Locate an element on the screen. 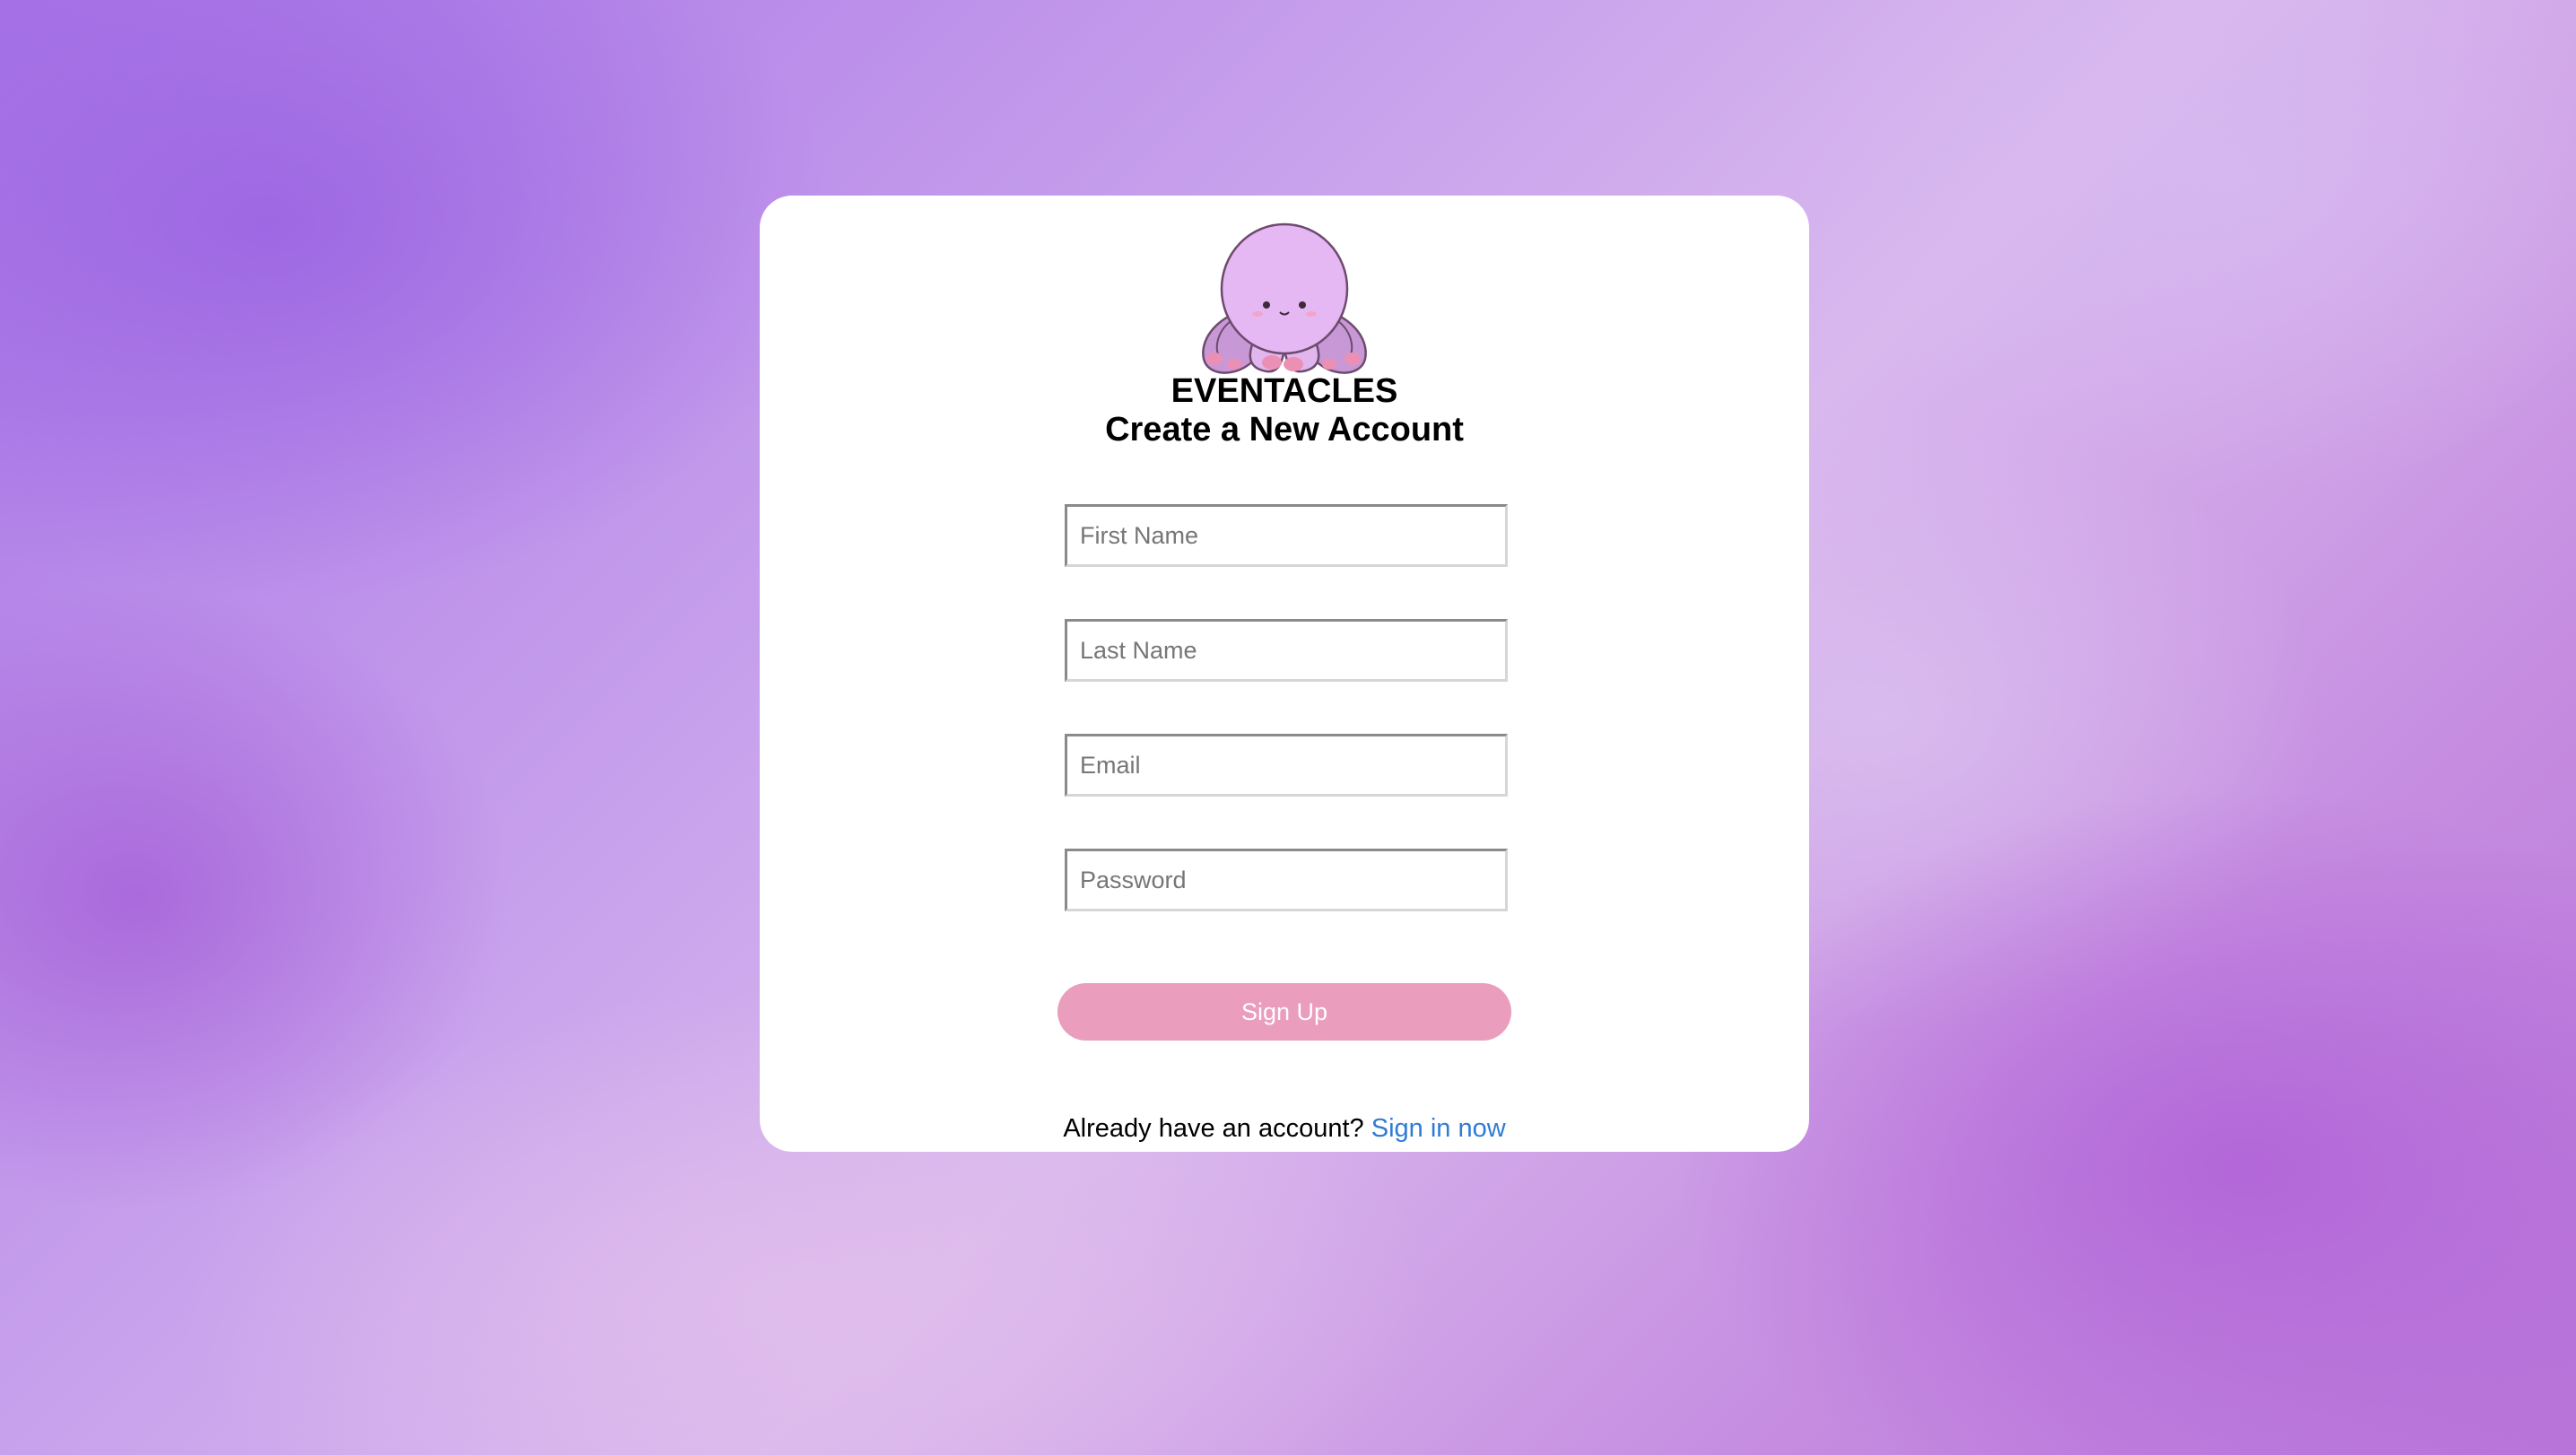 The image size is (2576, 1455). page-title: Create a New Account is located at coordinates (1284, 430).